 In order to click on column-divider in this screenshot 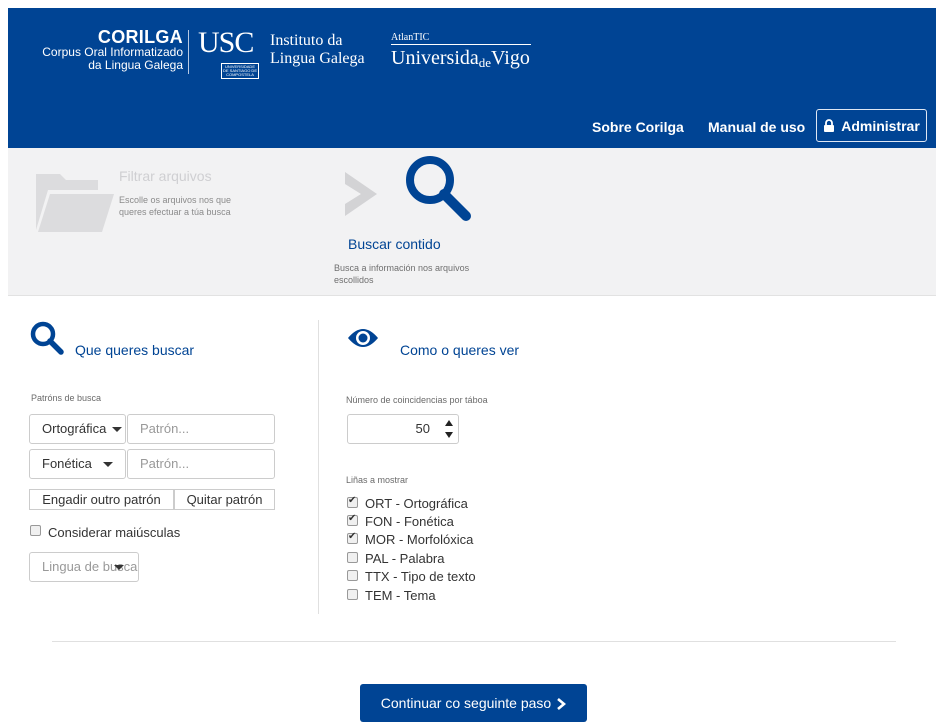, I will do `click(318, 467)`.